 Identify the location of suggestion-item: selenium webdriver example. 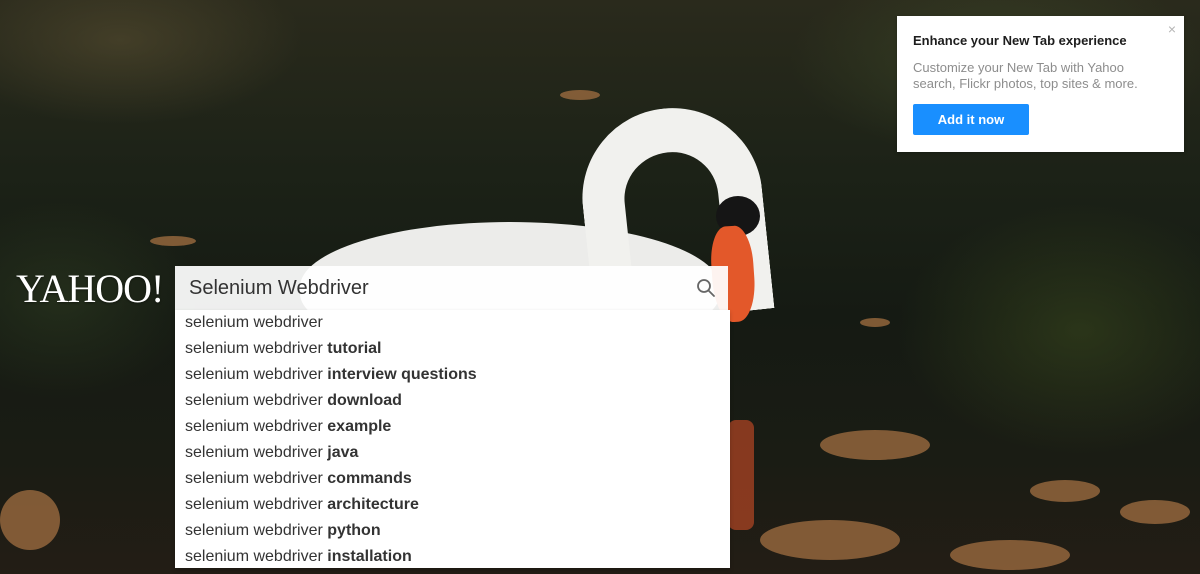
(452, 427).